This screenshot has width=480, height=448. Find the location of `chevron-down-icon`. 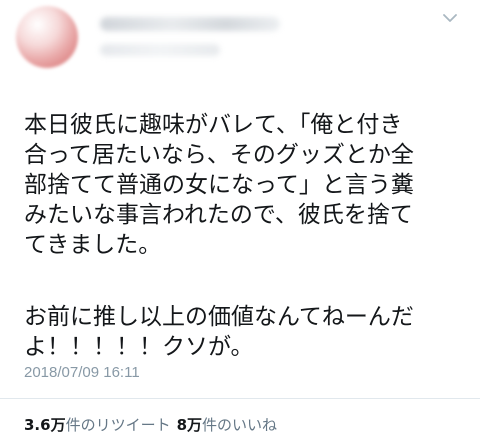

chevron-down-icon is located at coordinates (450, 18).